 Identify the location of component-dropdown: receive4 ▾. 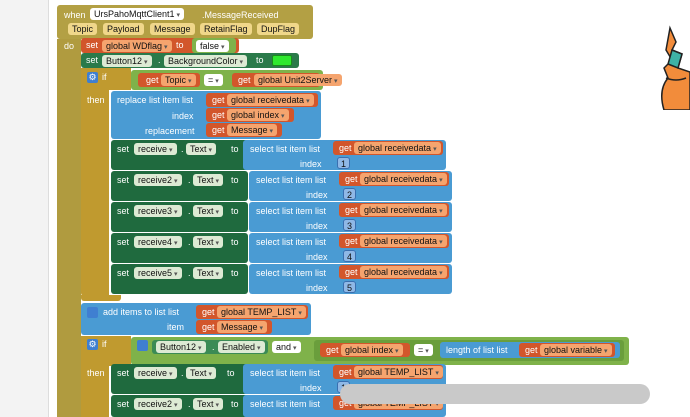
(158, 242).